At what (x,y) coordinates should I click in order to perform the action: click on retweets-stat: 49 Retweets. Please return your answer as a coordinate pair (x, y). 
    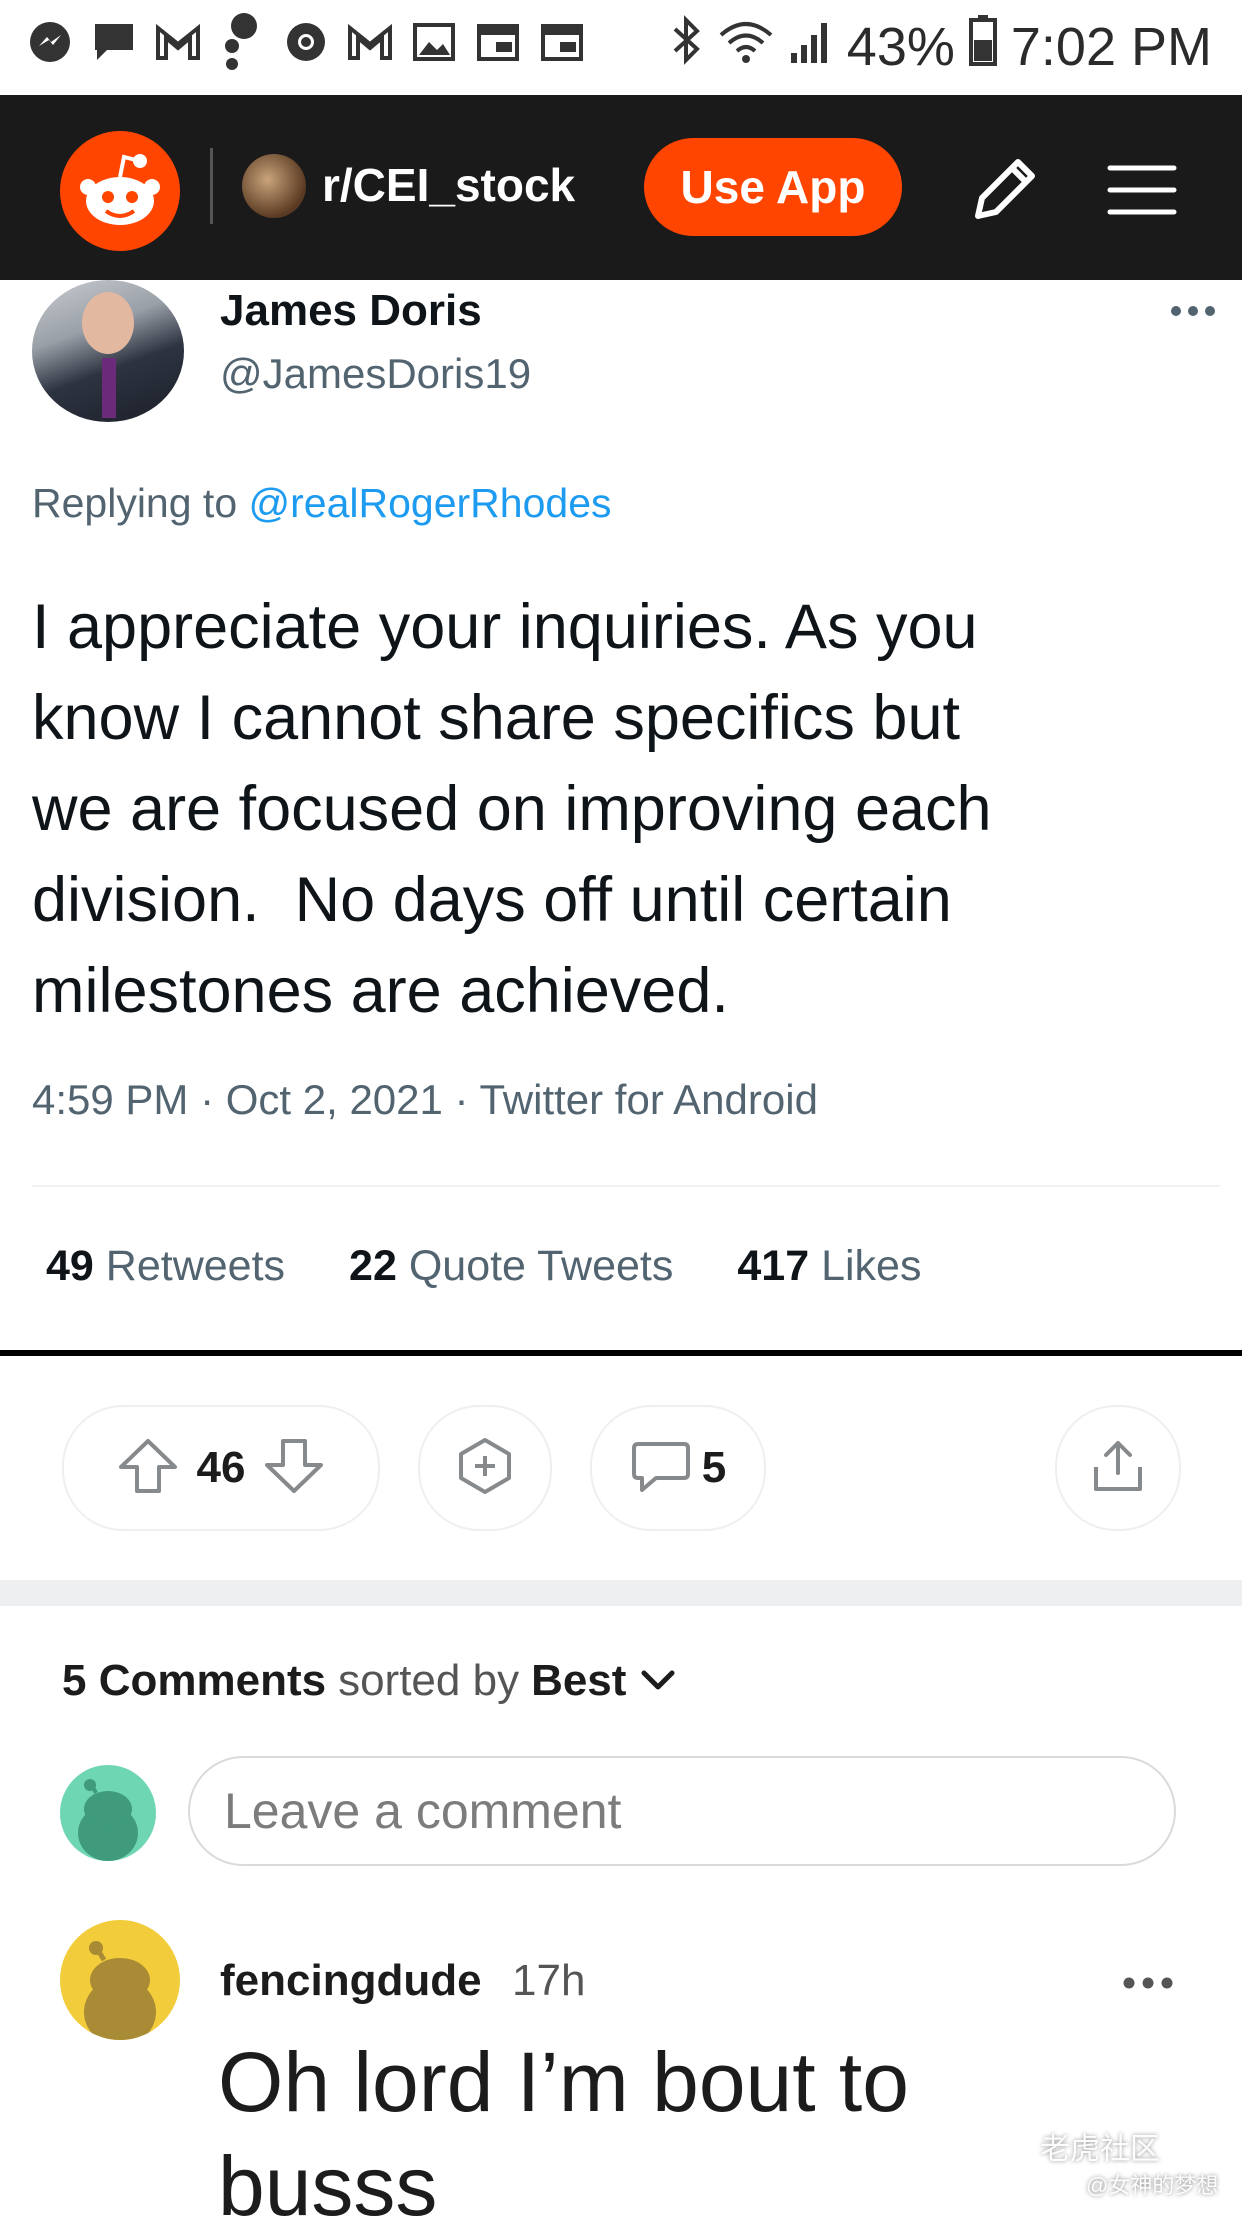
    Looking at the image, I should click on (165, 1266).